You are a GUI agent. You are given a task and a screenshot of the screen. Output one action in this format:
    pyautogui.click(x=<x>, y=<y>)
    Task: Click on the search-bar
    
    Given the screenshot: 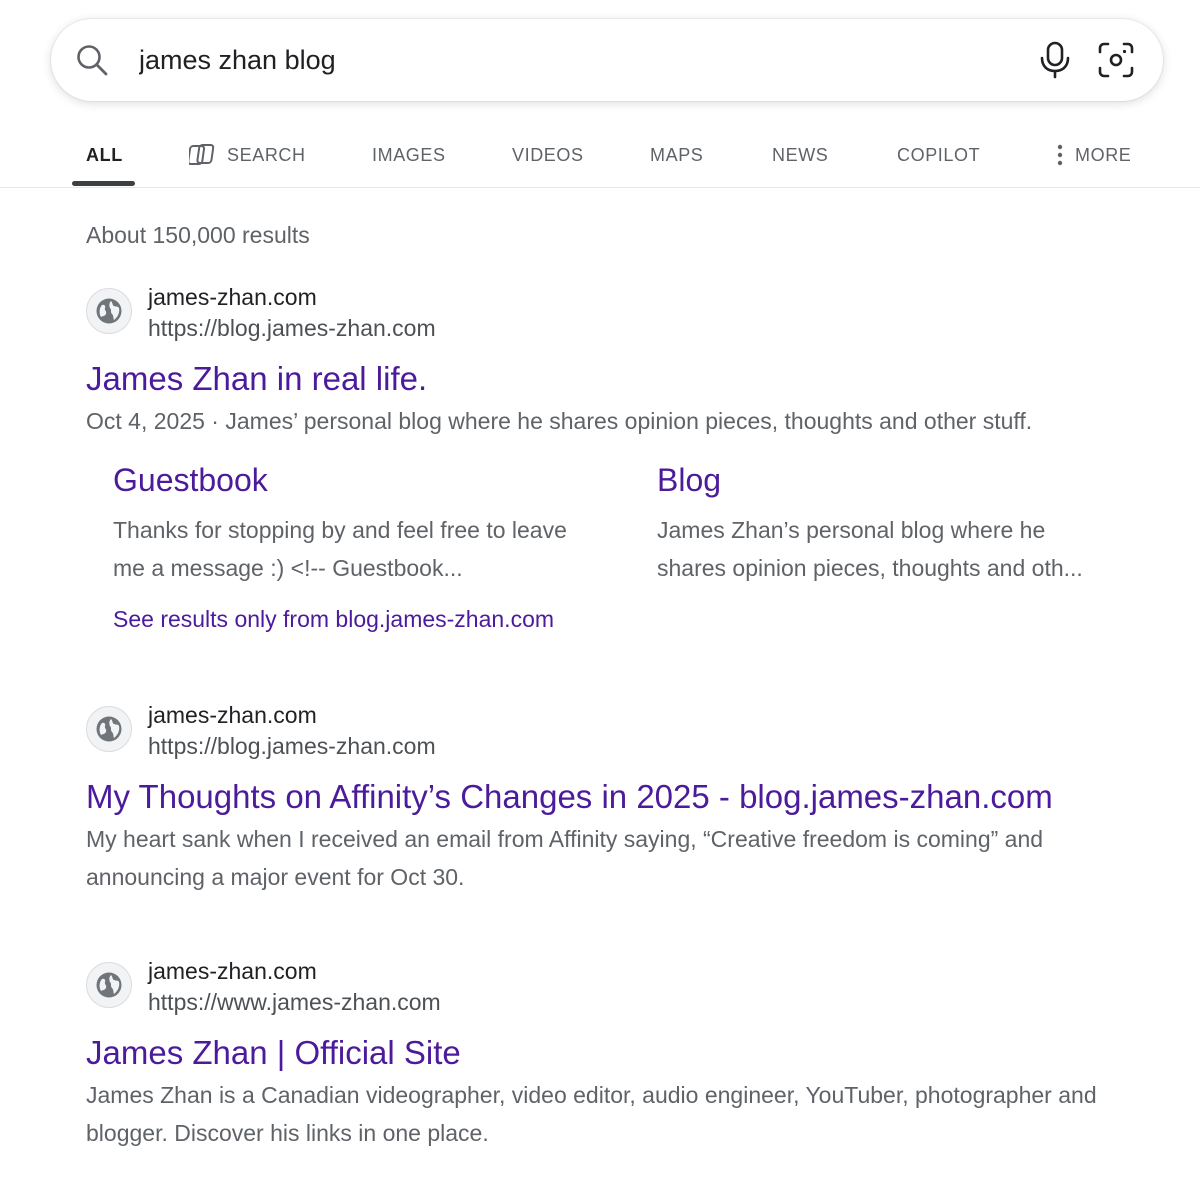 What is the action you would take?
    pyautogui.click(x=607, y=60)
    